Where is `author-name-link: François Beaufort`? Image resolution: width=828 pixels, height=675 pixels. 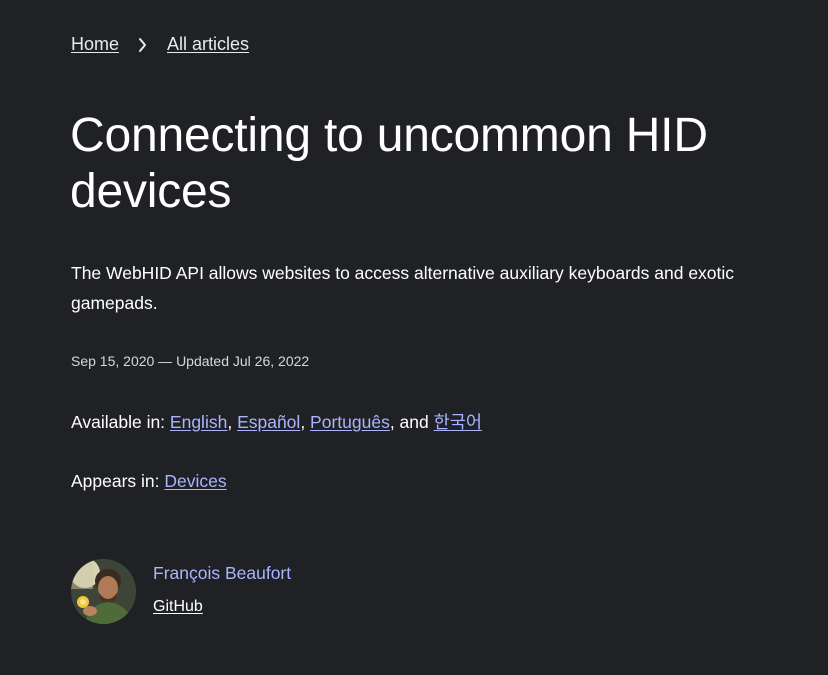 author-name-link: François Beaufort is located at coordinates (222, 573).